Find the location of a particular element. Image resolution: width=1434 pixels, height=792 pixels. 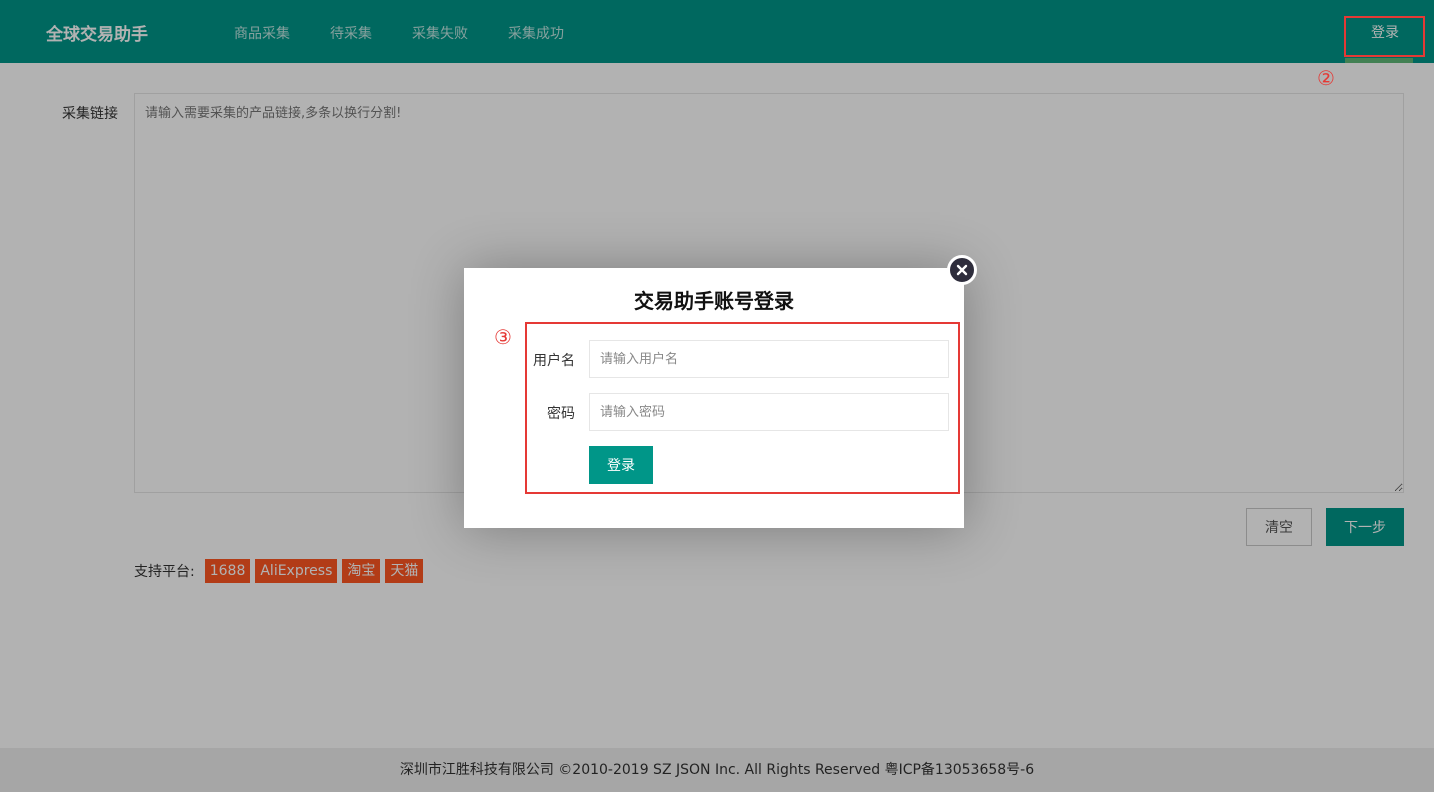

annotation-step-3: ③ is located at coordinates (503, 337).